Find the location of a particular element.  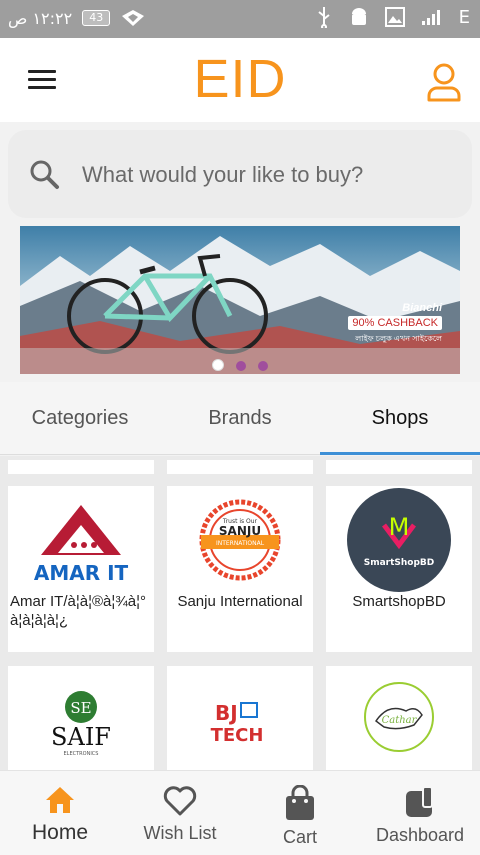

carousel-dots is located at coordinates (240, 365).